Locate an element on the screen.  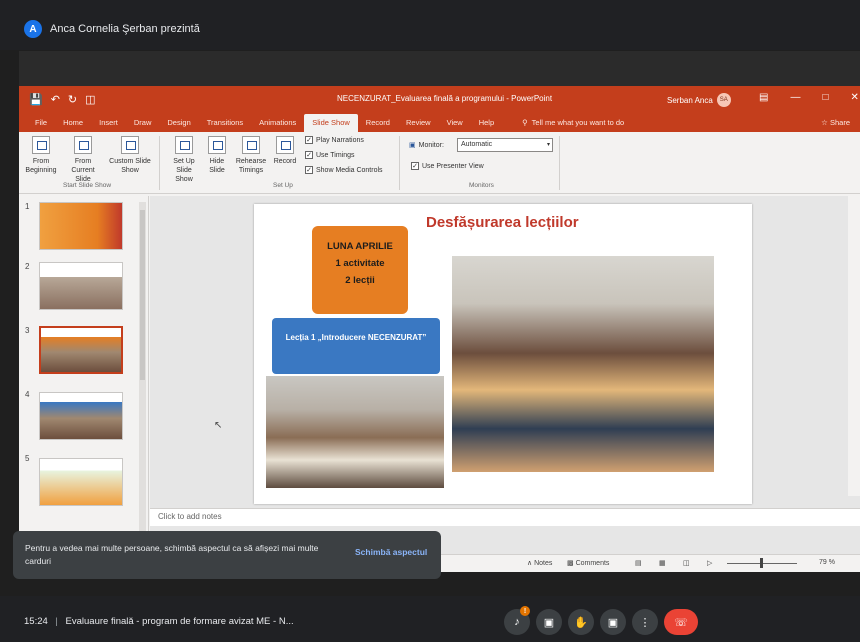
share-button: ☆ Share is located at coordinates (835, 122).